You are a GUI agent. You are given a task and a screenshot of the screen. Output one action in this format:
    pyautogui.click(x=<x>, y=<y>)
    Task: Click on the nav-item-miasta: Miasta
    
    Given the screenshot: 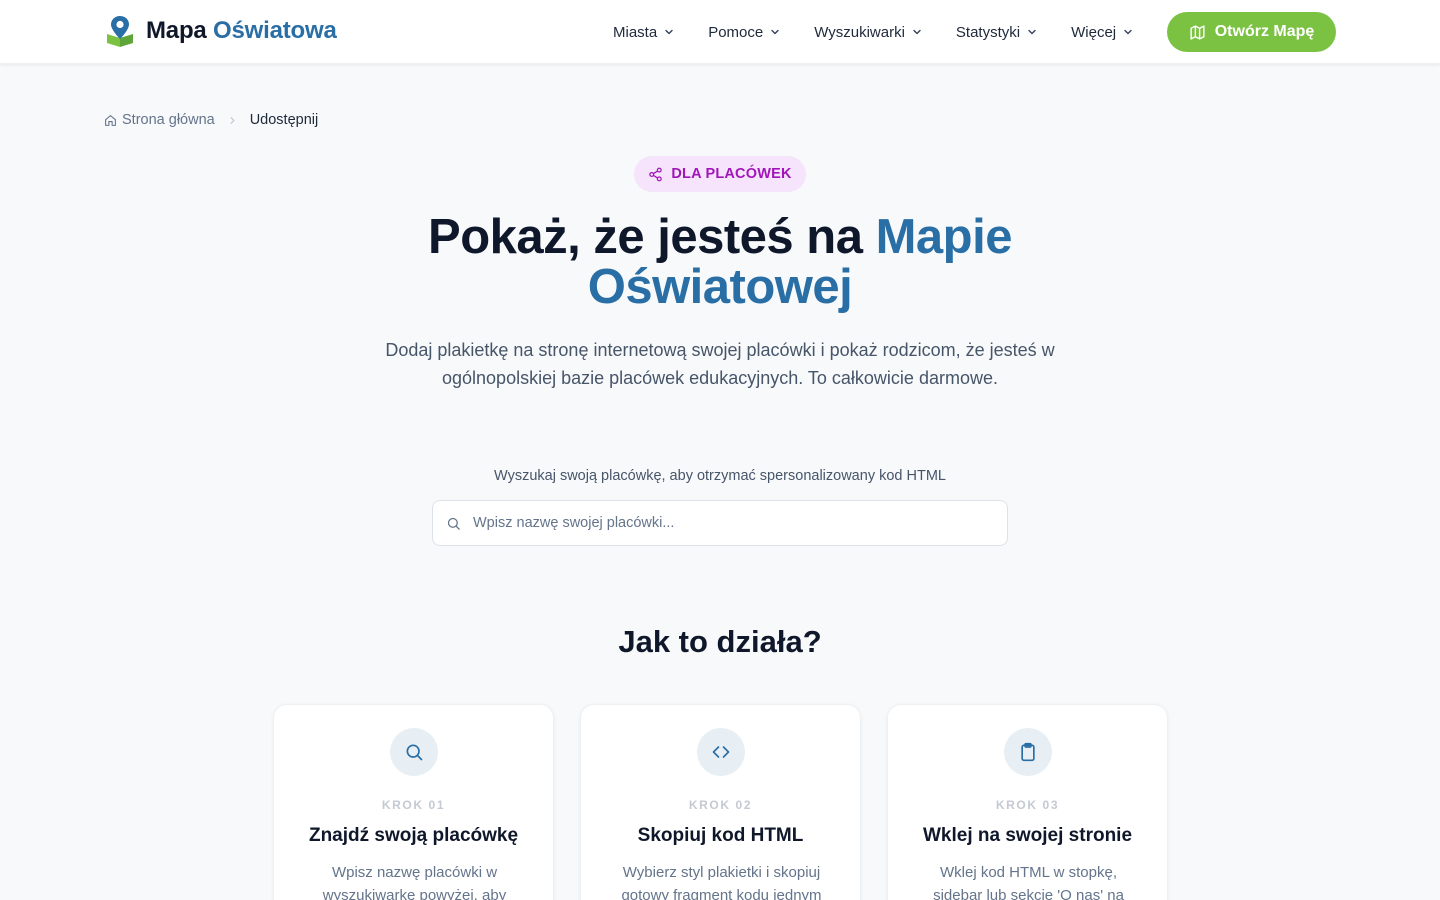 What is the action you would take?
    pyautogui.click(x=643, y=32)
    